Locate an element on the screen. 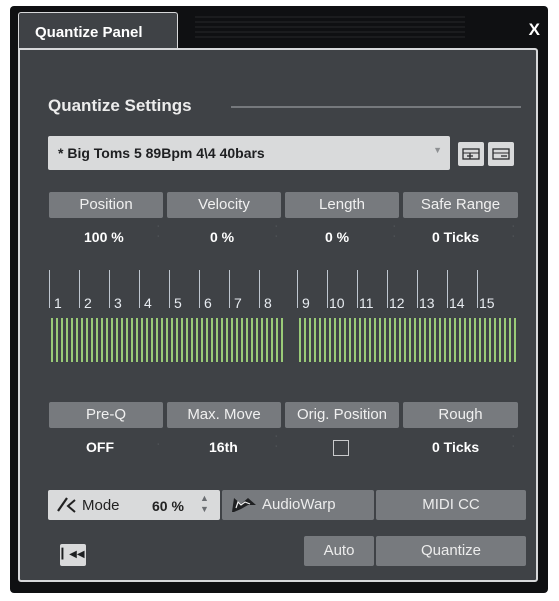 This screenshot has width=559, height=601. audiowarp-icon is located at coordinates (244, 505).